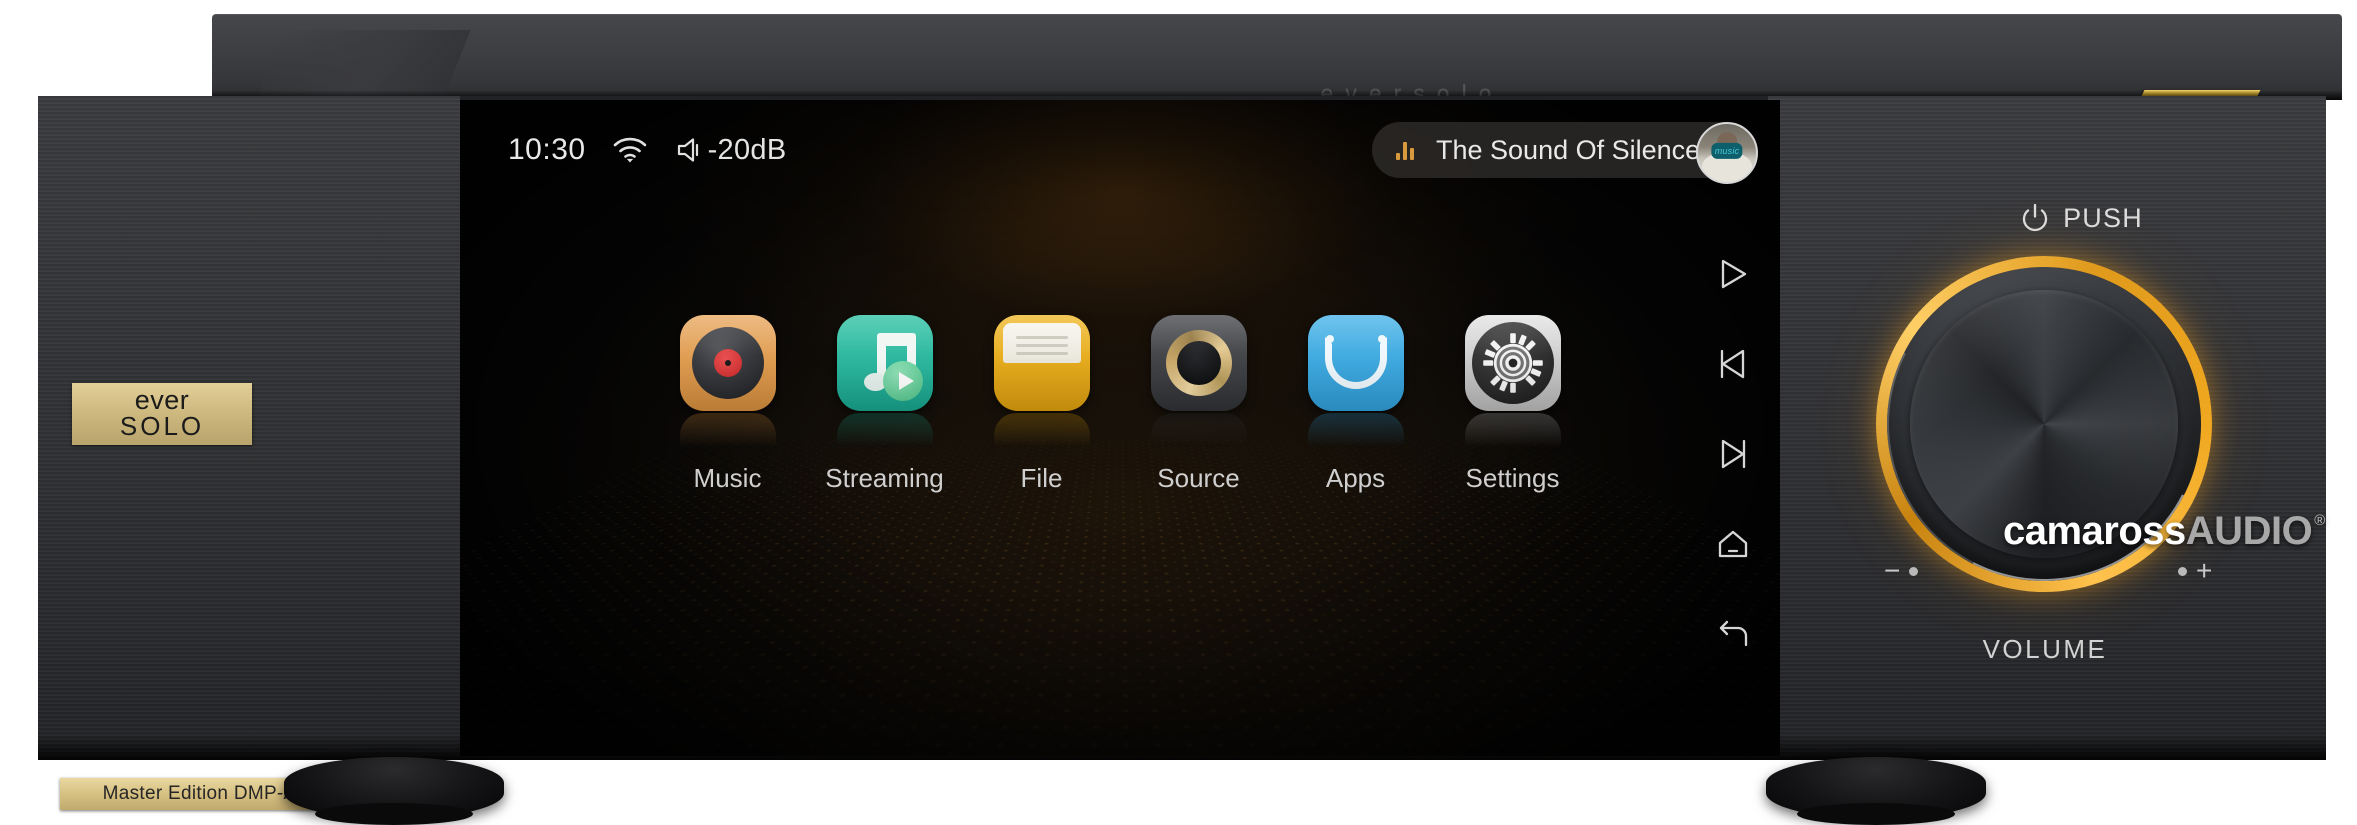 This screenshot has height=825, width=2357. What do you see at coordinates (1733, 274) in the screenshot?
I see `play-icon` at bounding box center [1733, 274].